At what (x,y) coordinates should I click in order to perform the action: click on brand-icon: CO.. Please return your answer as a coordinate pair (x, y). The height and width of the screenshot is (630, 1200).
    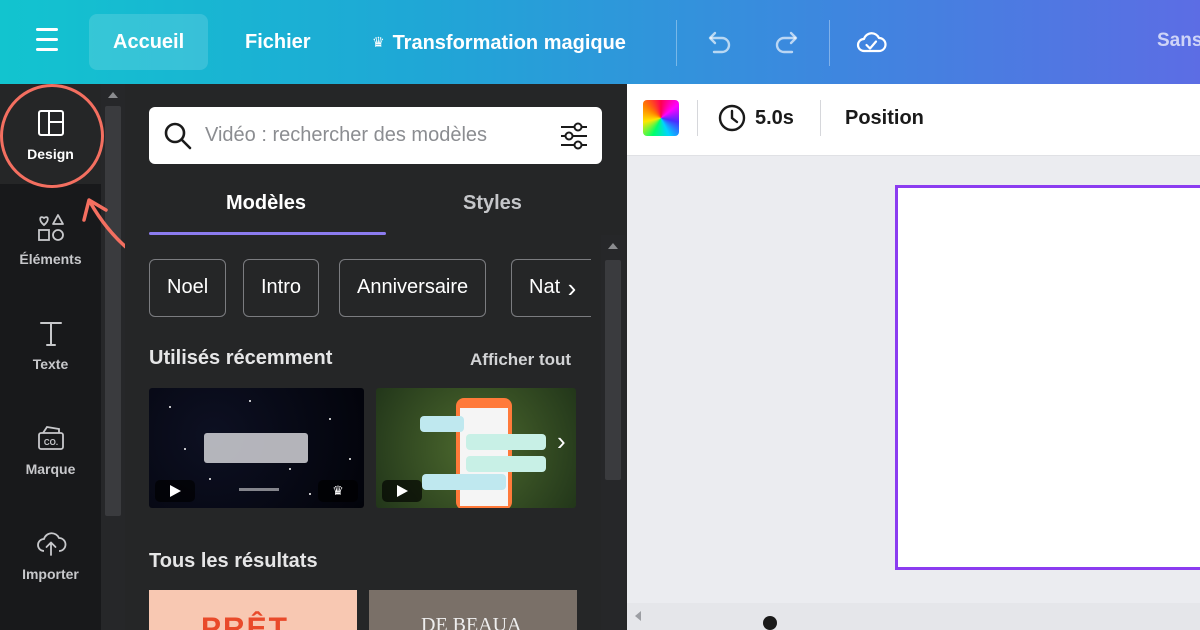
    Looking at the image, I should click on (50, 438).